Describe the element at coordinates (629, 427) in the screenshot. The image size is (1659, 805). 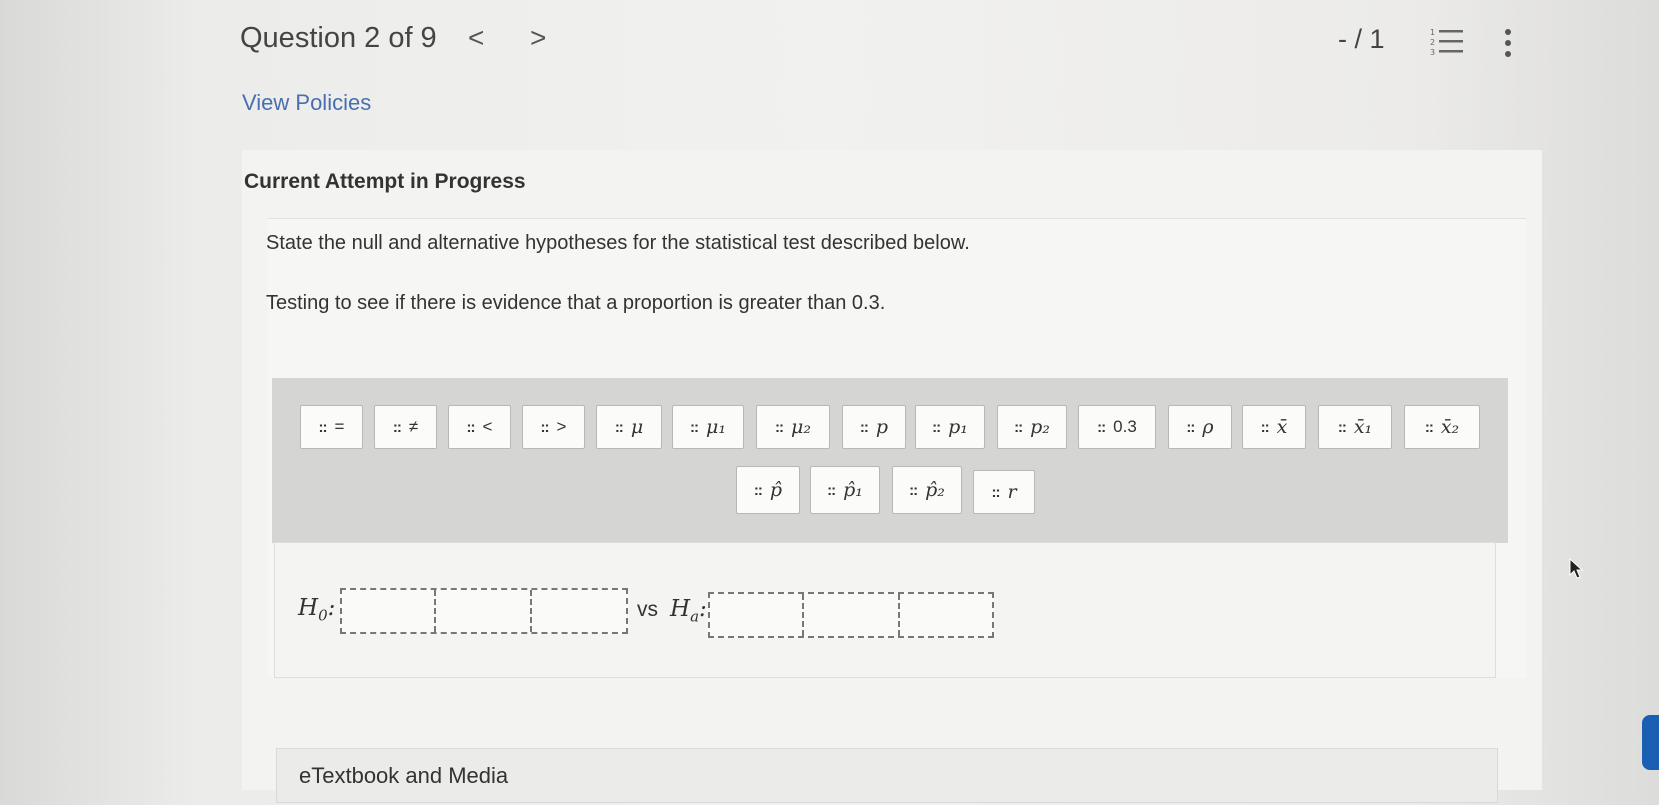
I see `chip-mu: :: μ` at that location.